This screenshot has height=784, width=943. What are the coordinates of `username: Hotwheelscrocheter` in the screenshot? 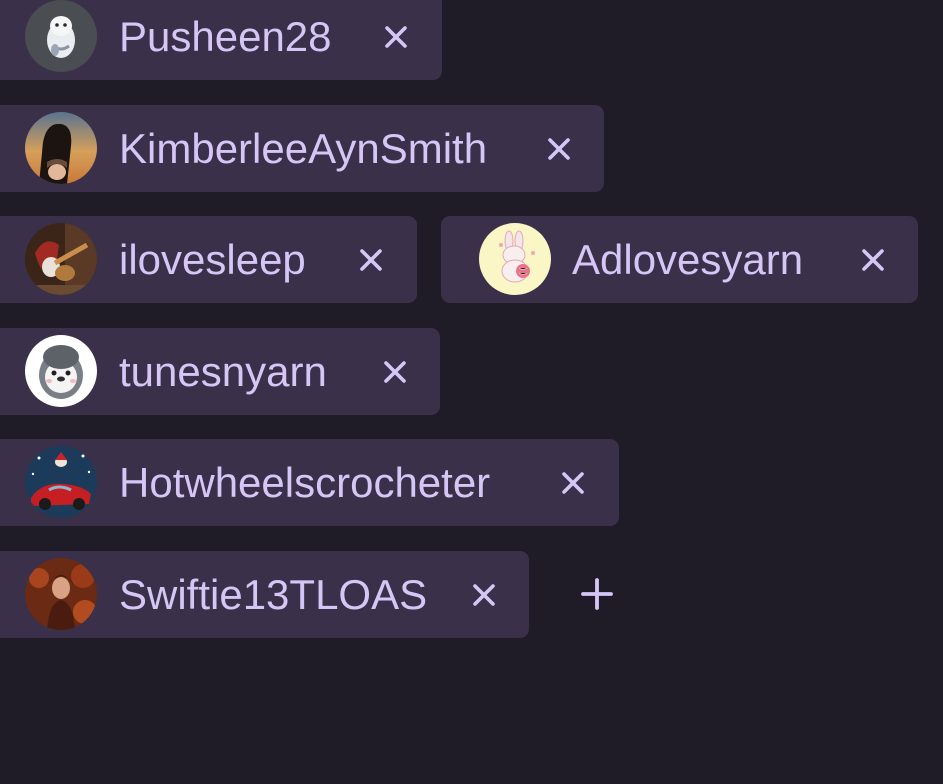 It's located at (305, 482).